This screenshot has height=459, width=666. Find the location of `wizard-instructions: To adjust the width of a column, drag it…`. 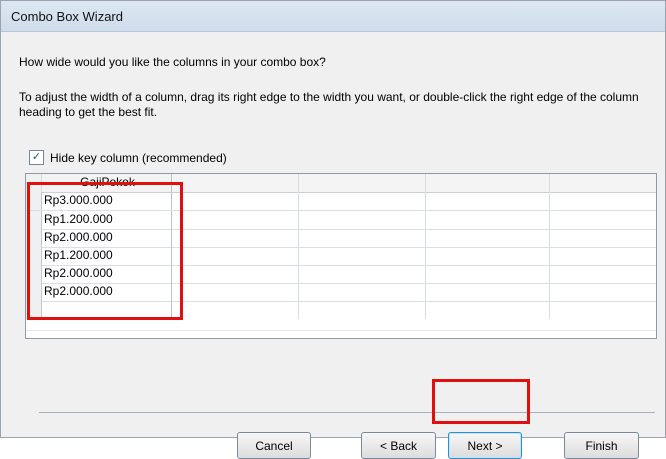

wizard-instructions: To adjust the width of a column, drag it… is located at coordinates (329, 104).